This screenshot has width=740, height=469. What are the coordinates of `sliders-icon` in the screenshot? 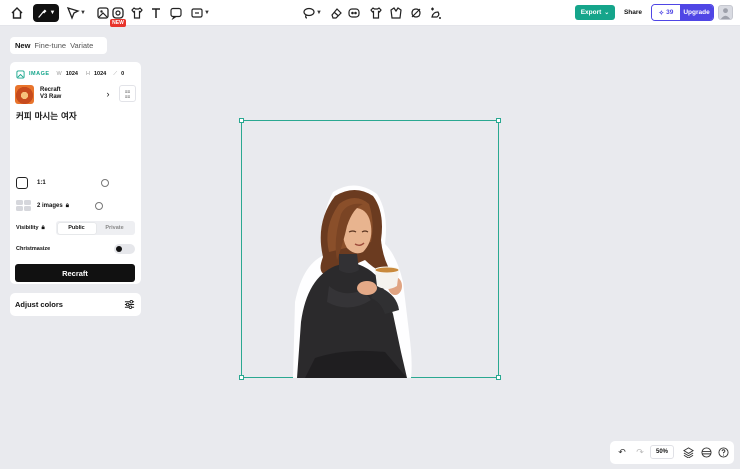 It's located at (129, 304).